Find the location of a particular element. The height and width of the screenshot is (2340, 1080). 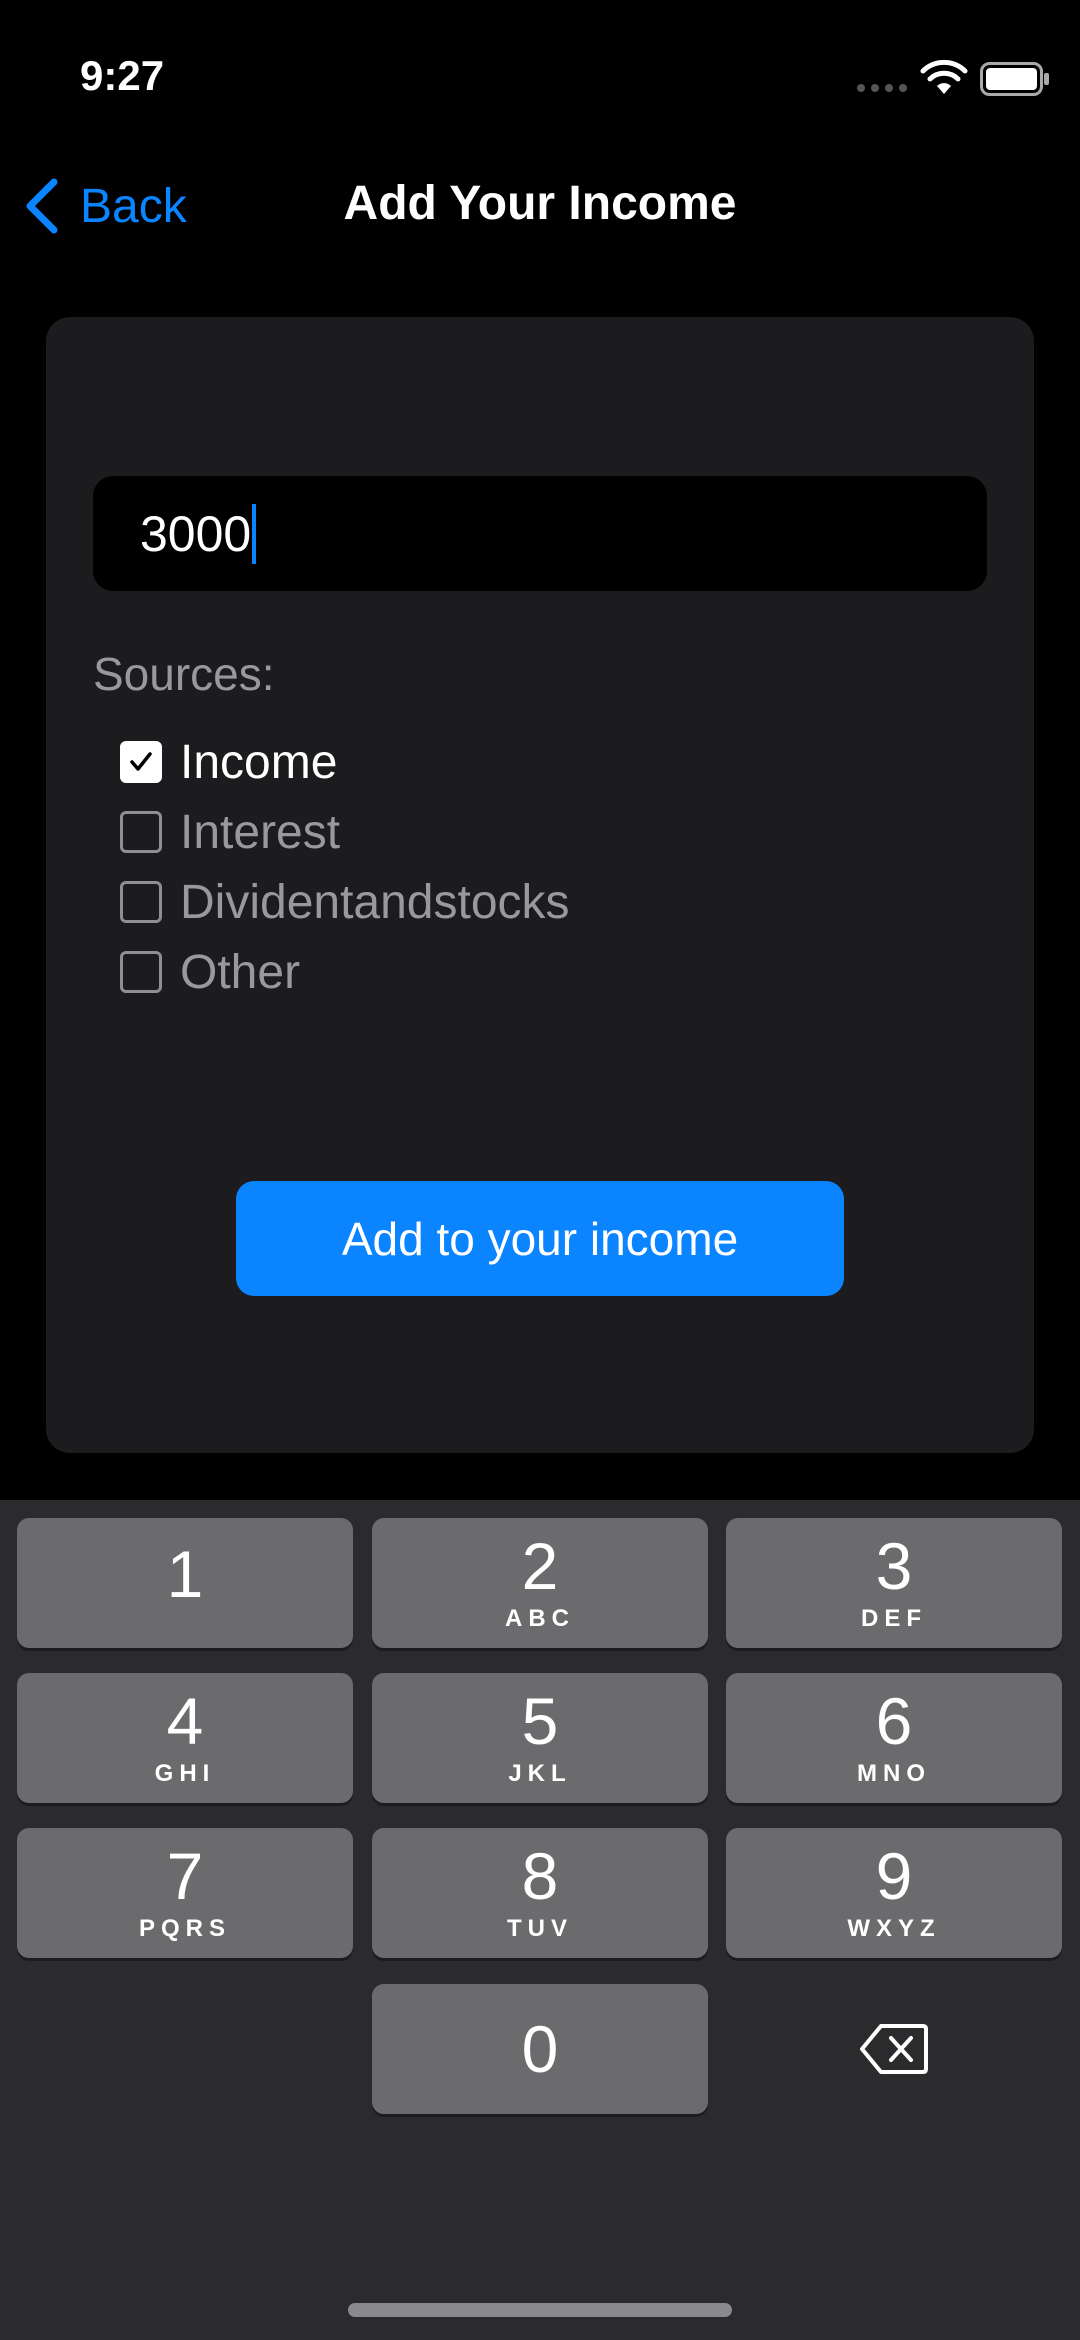

checkmark-icon is located at coordinates (141, 761).